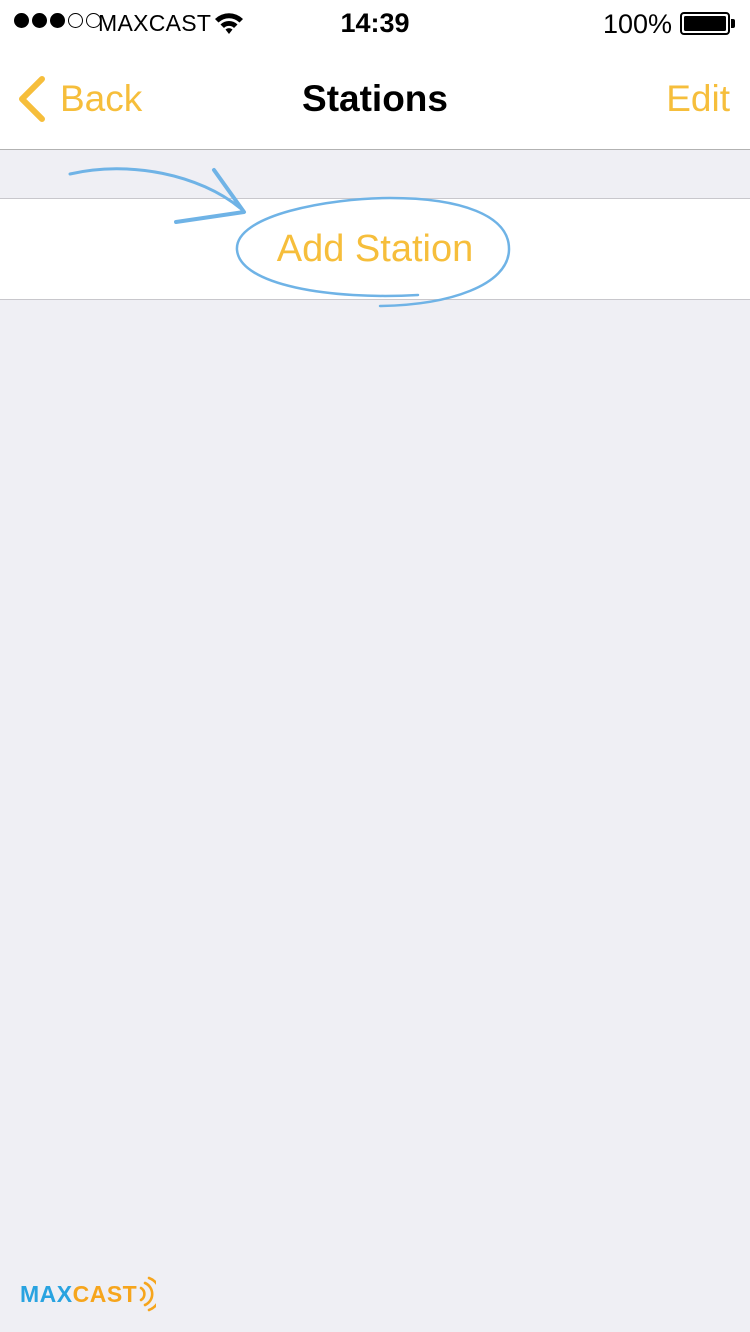  What do you see at coordinates (637, 24) in the screenshot?
I see `battery-percentage: 100%` at bounding box center [637, 24].